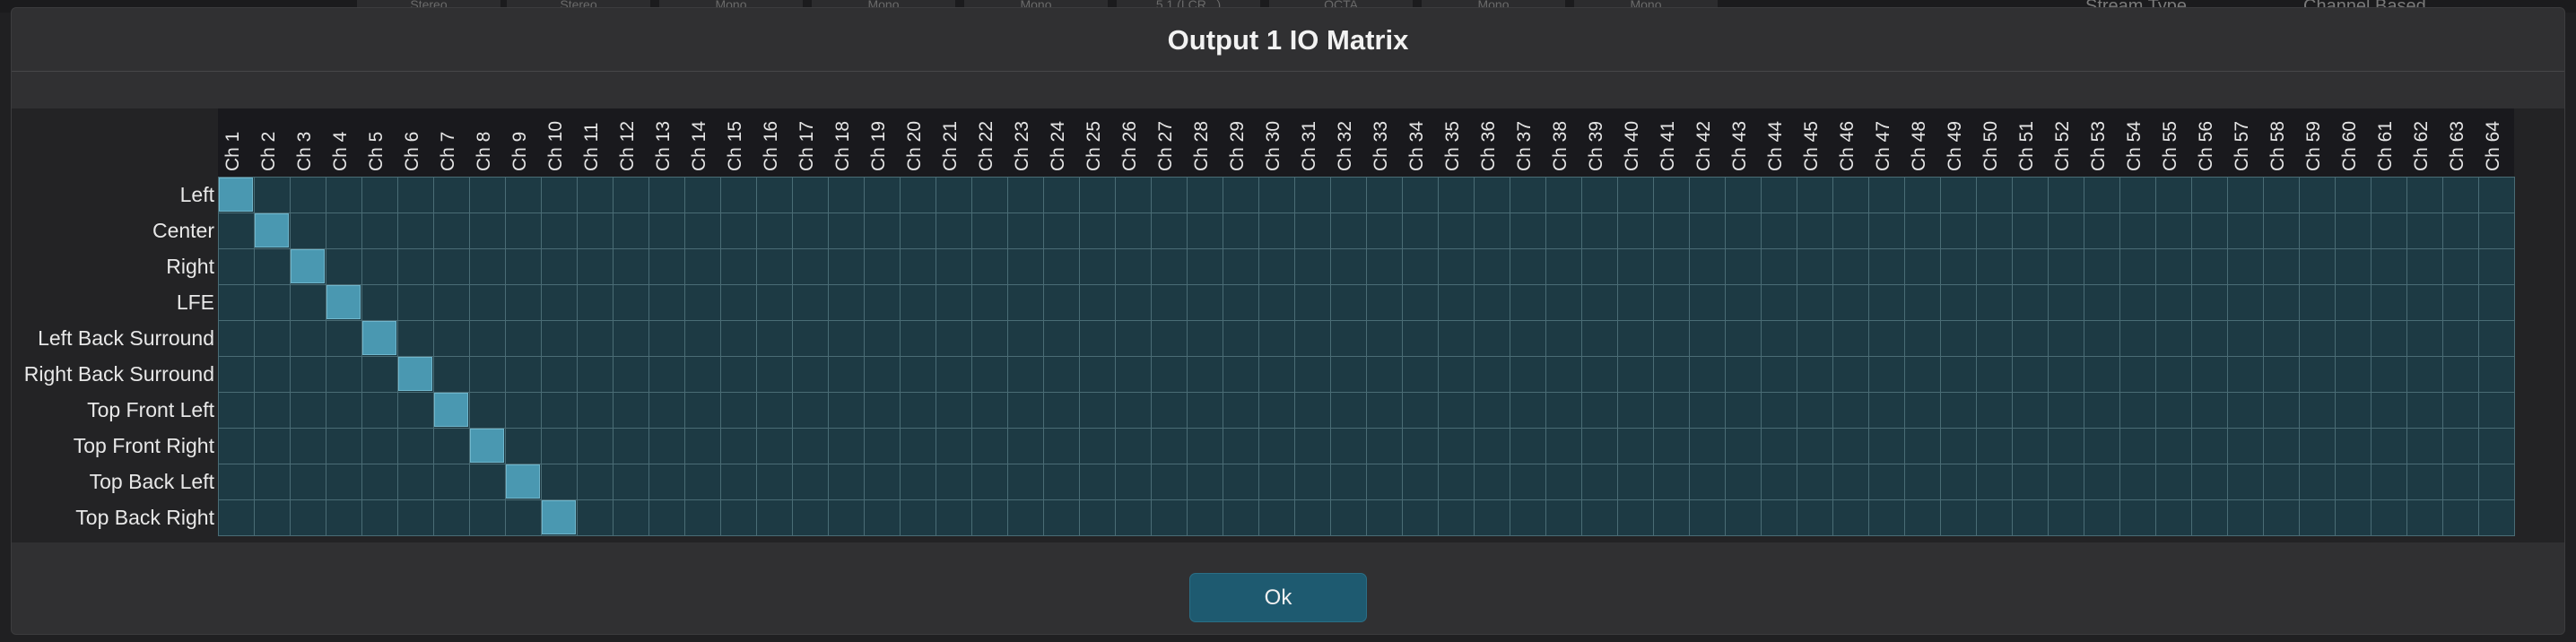 This screenshot has height=642, width=2576. Describe the element at coordinates (1955, 145) in the screenshot. I see `column-header-label: Ch 49` at that location.